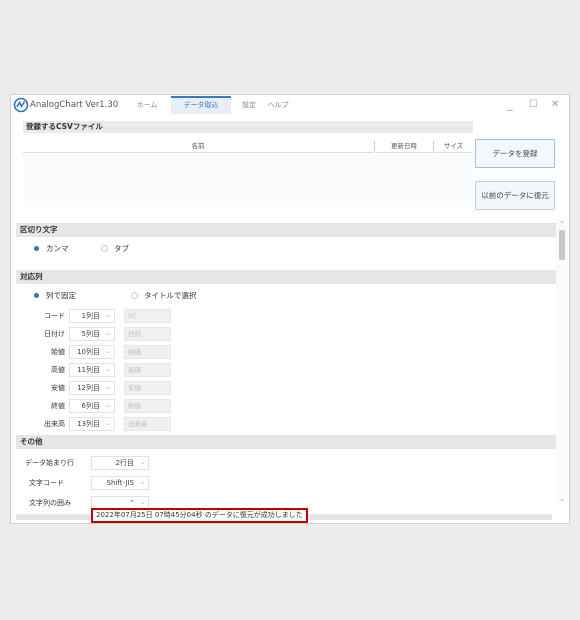 Image resolution: width=580 pixels, height=620 pixels. I want to click on delimiter-section-title: 区切り文字, so click(286, 230).